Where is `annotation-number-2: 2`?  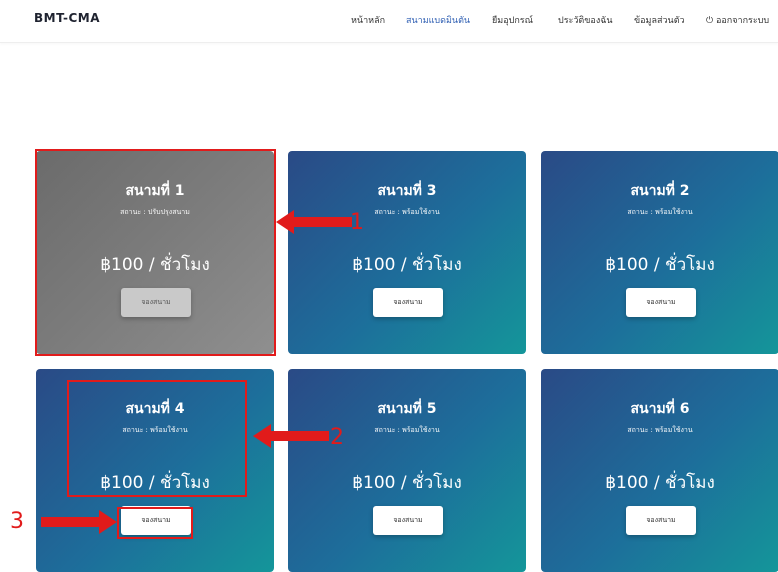 annotation-number-2: 2 is located at coordinates (337, 437).